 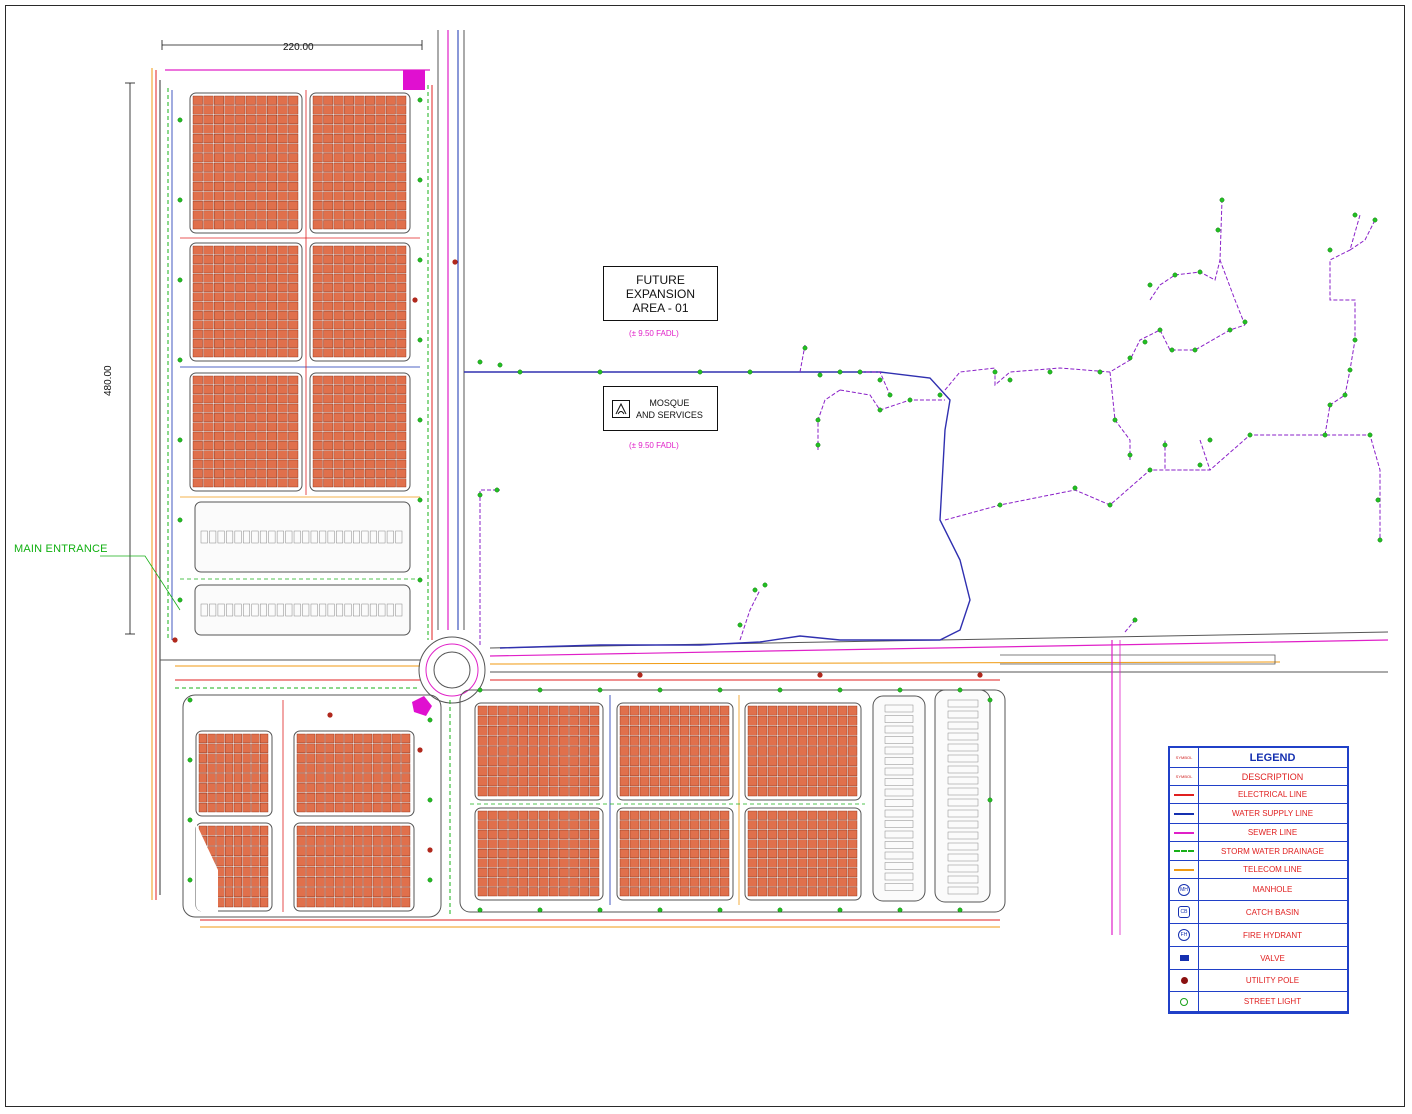 I want to click on legend-item: MH MANHOLE, so click(x=1258, y=890).